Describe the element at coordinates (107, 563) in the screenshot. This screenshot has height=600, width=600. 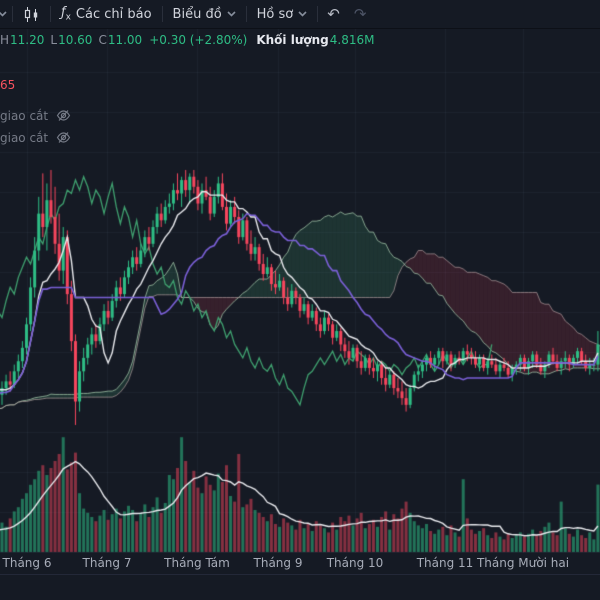
I see `time-axis-label: Tháng 7` at that location.